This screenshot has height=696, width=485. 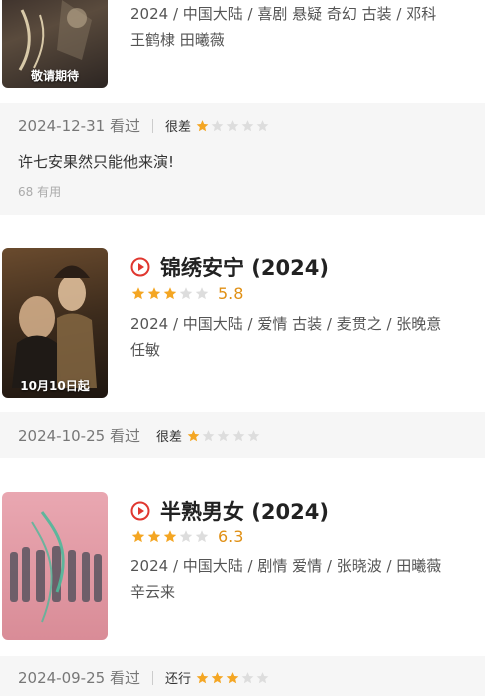 I want to click on review-date: 2024-10-25 看过, so click(x=79, y=436).